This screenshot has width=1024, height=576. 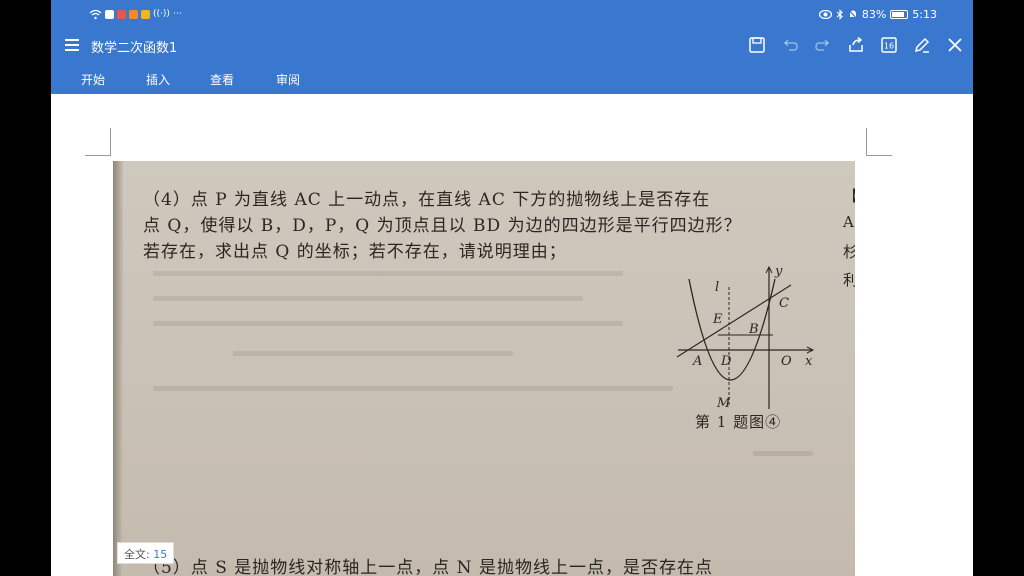 I want to click on save-button, so click(x=756, y=45).